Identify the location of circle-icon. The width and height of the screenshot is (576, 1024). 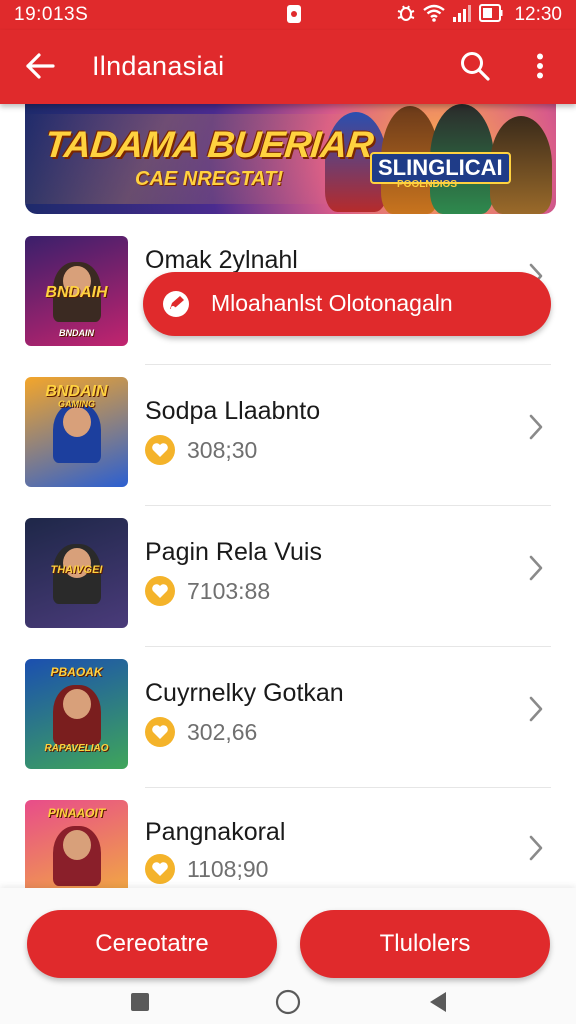
(288, 1004).